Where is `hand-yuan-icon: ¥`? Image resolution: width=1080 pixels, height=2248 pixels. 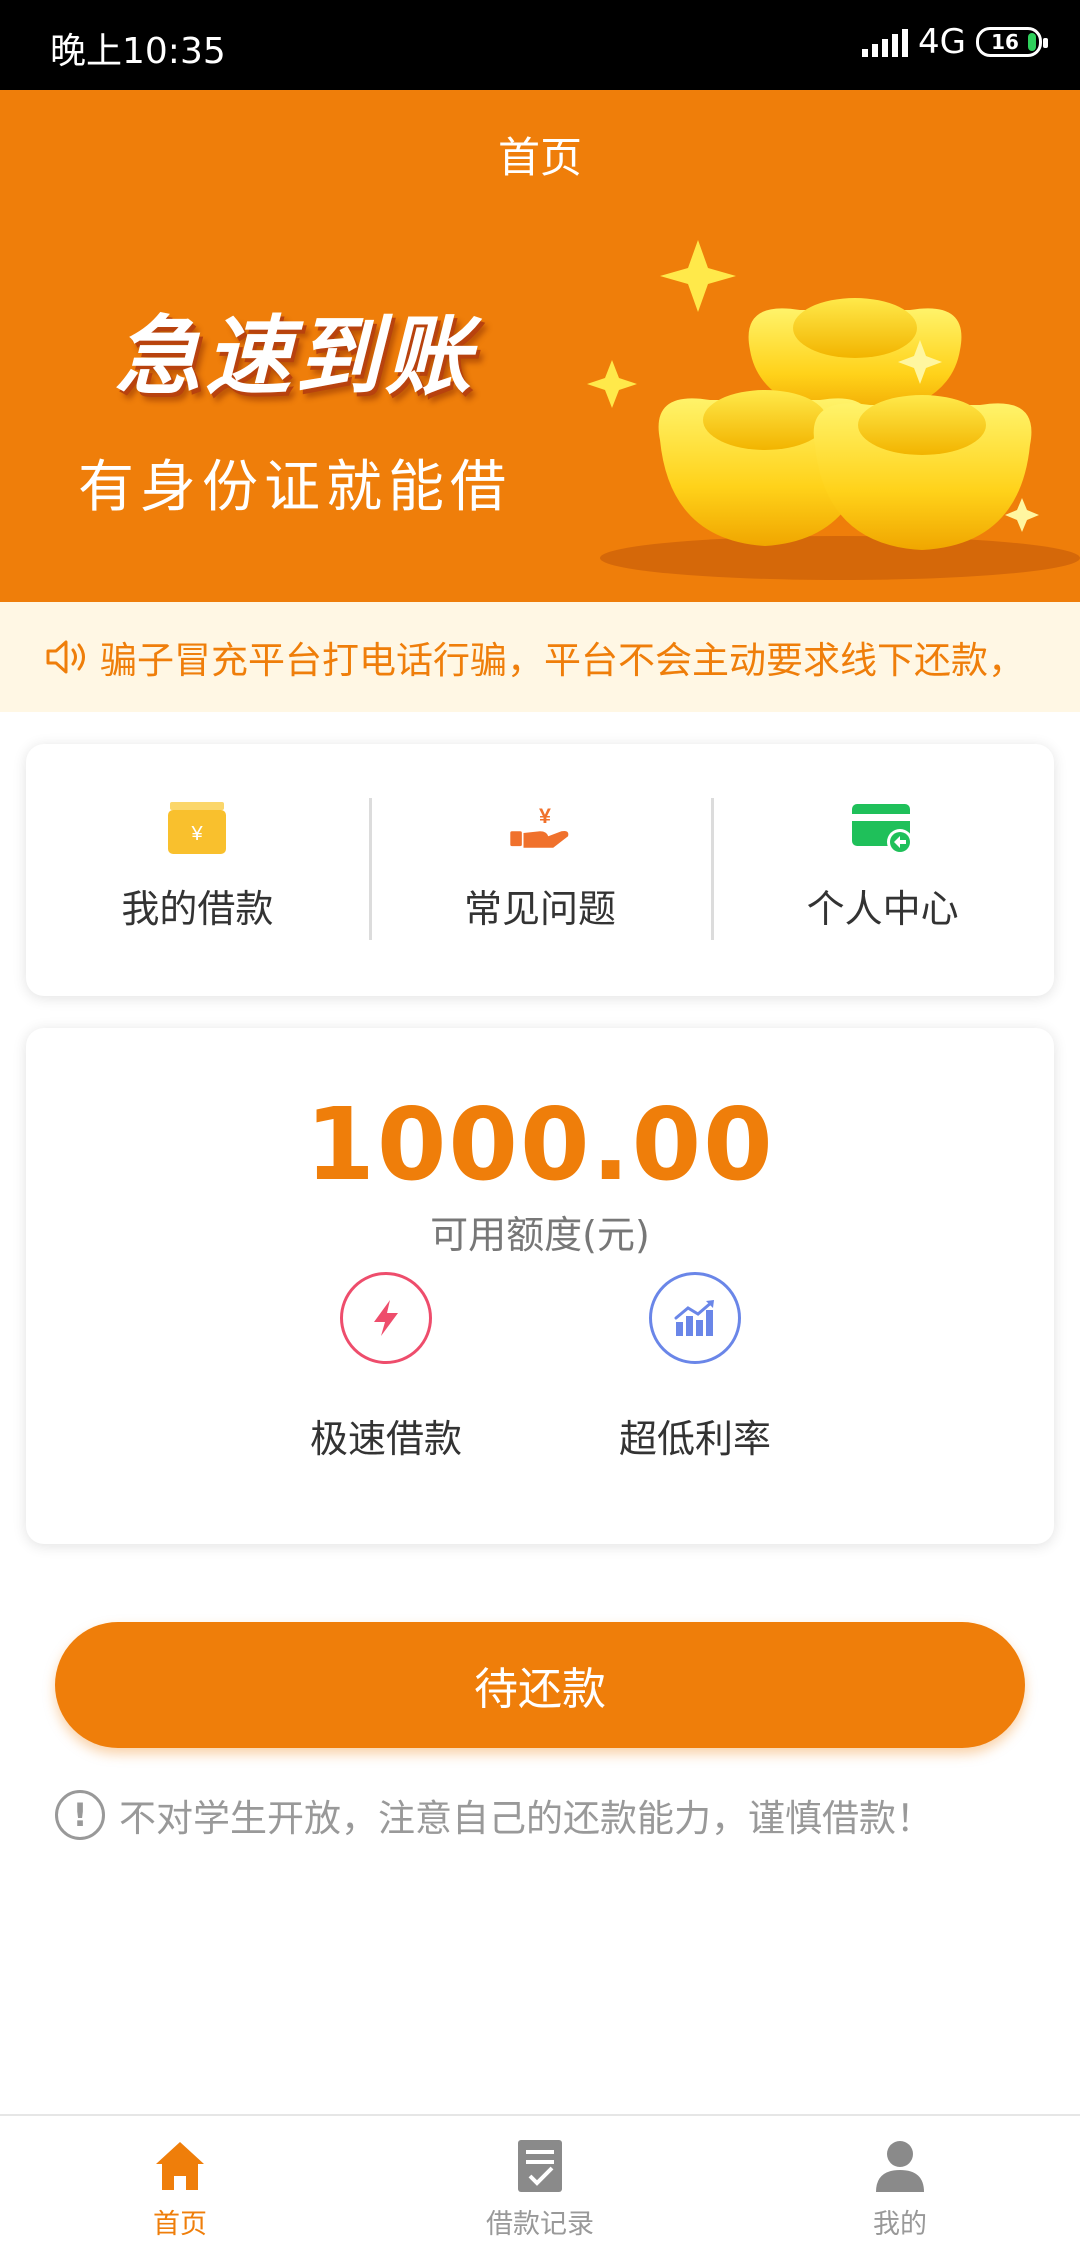 hand-yuan-icon: ¥ is located at coordinates (539, 826).